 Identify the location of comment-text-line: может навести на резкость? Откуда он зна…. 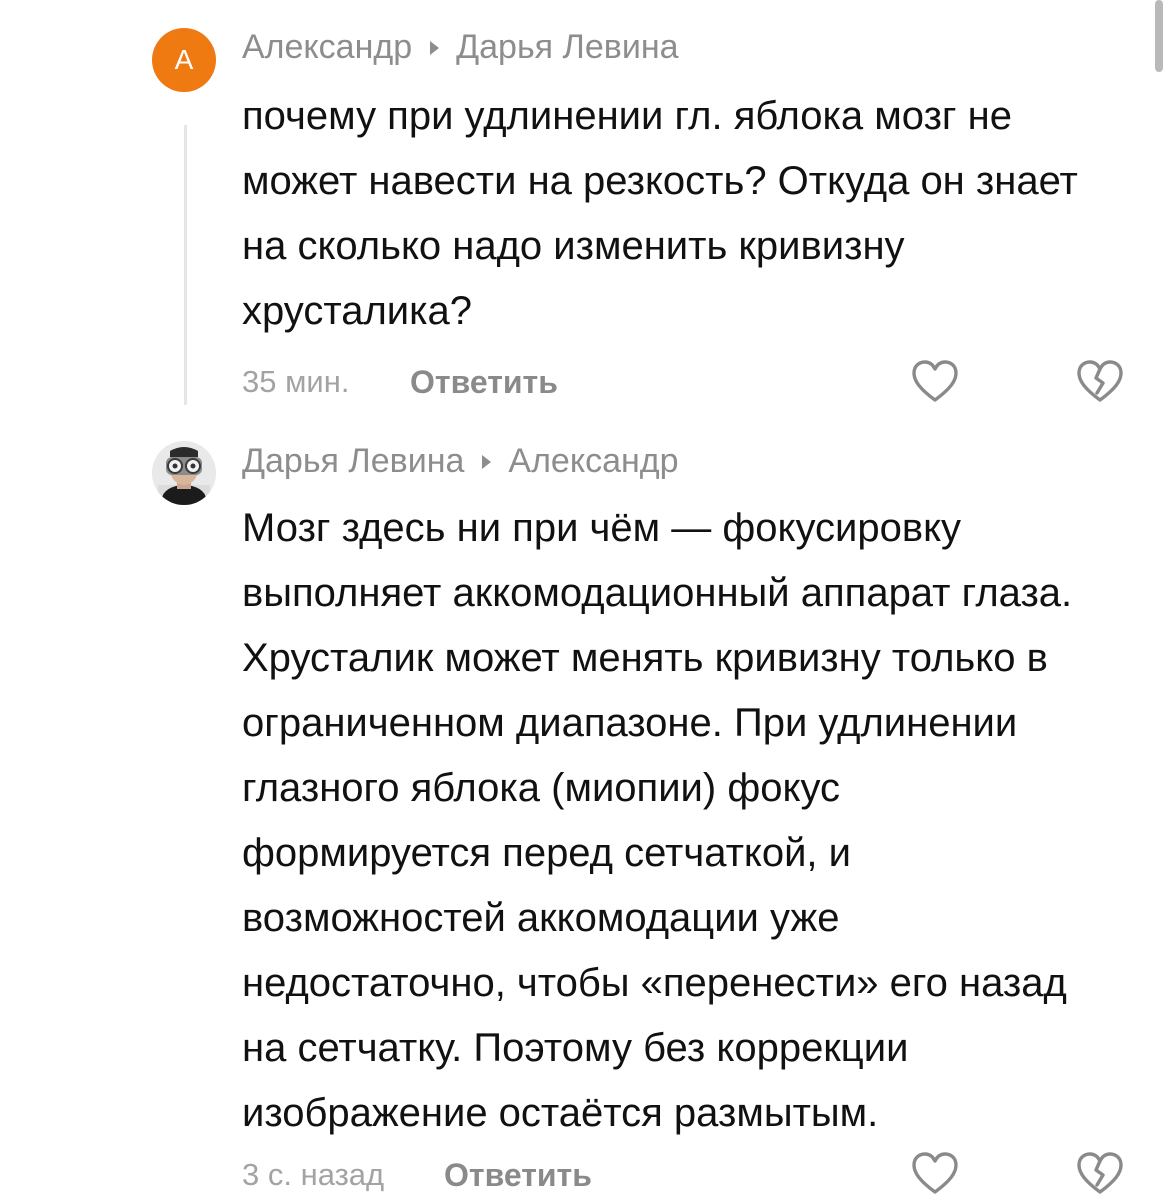
(660, 181).